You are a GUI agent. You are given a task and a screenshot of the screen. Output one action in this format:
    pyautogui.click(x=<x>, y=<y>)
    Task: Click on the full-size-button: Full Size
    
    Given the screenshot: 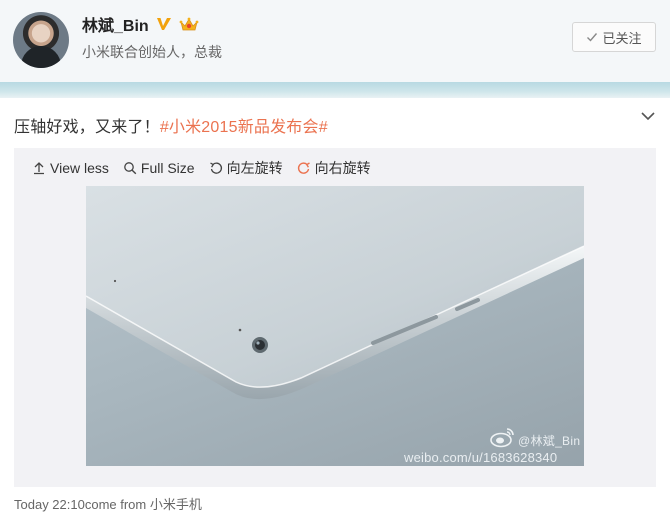 What is the action you would take?
    pyautogui.click(x=159, y=168)
    